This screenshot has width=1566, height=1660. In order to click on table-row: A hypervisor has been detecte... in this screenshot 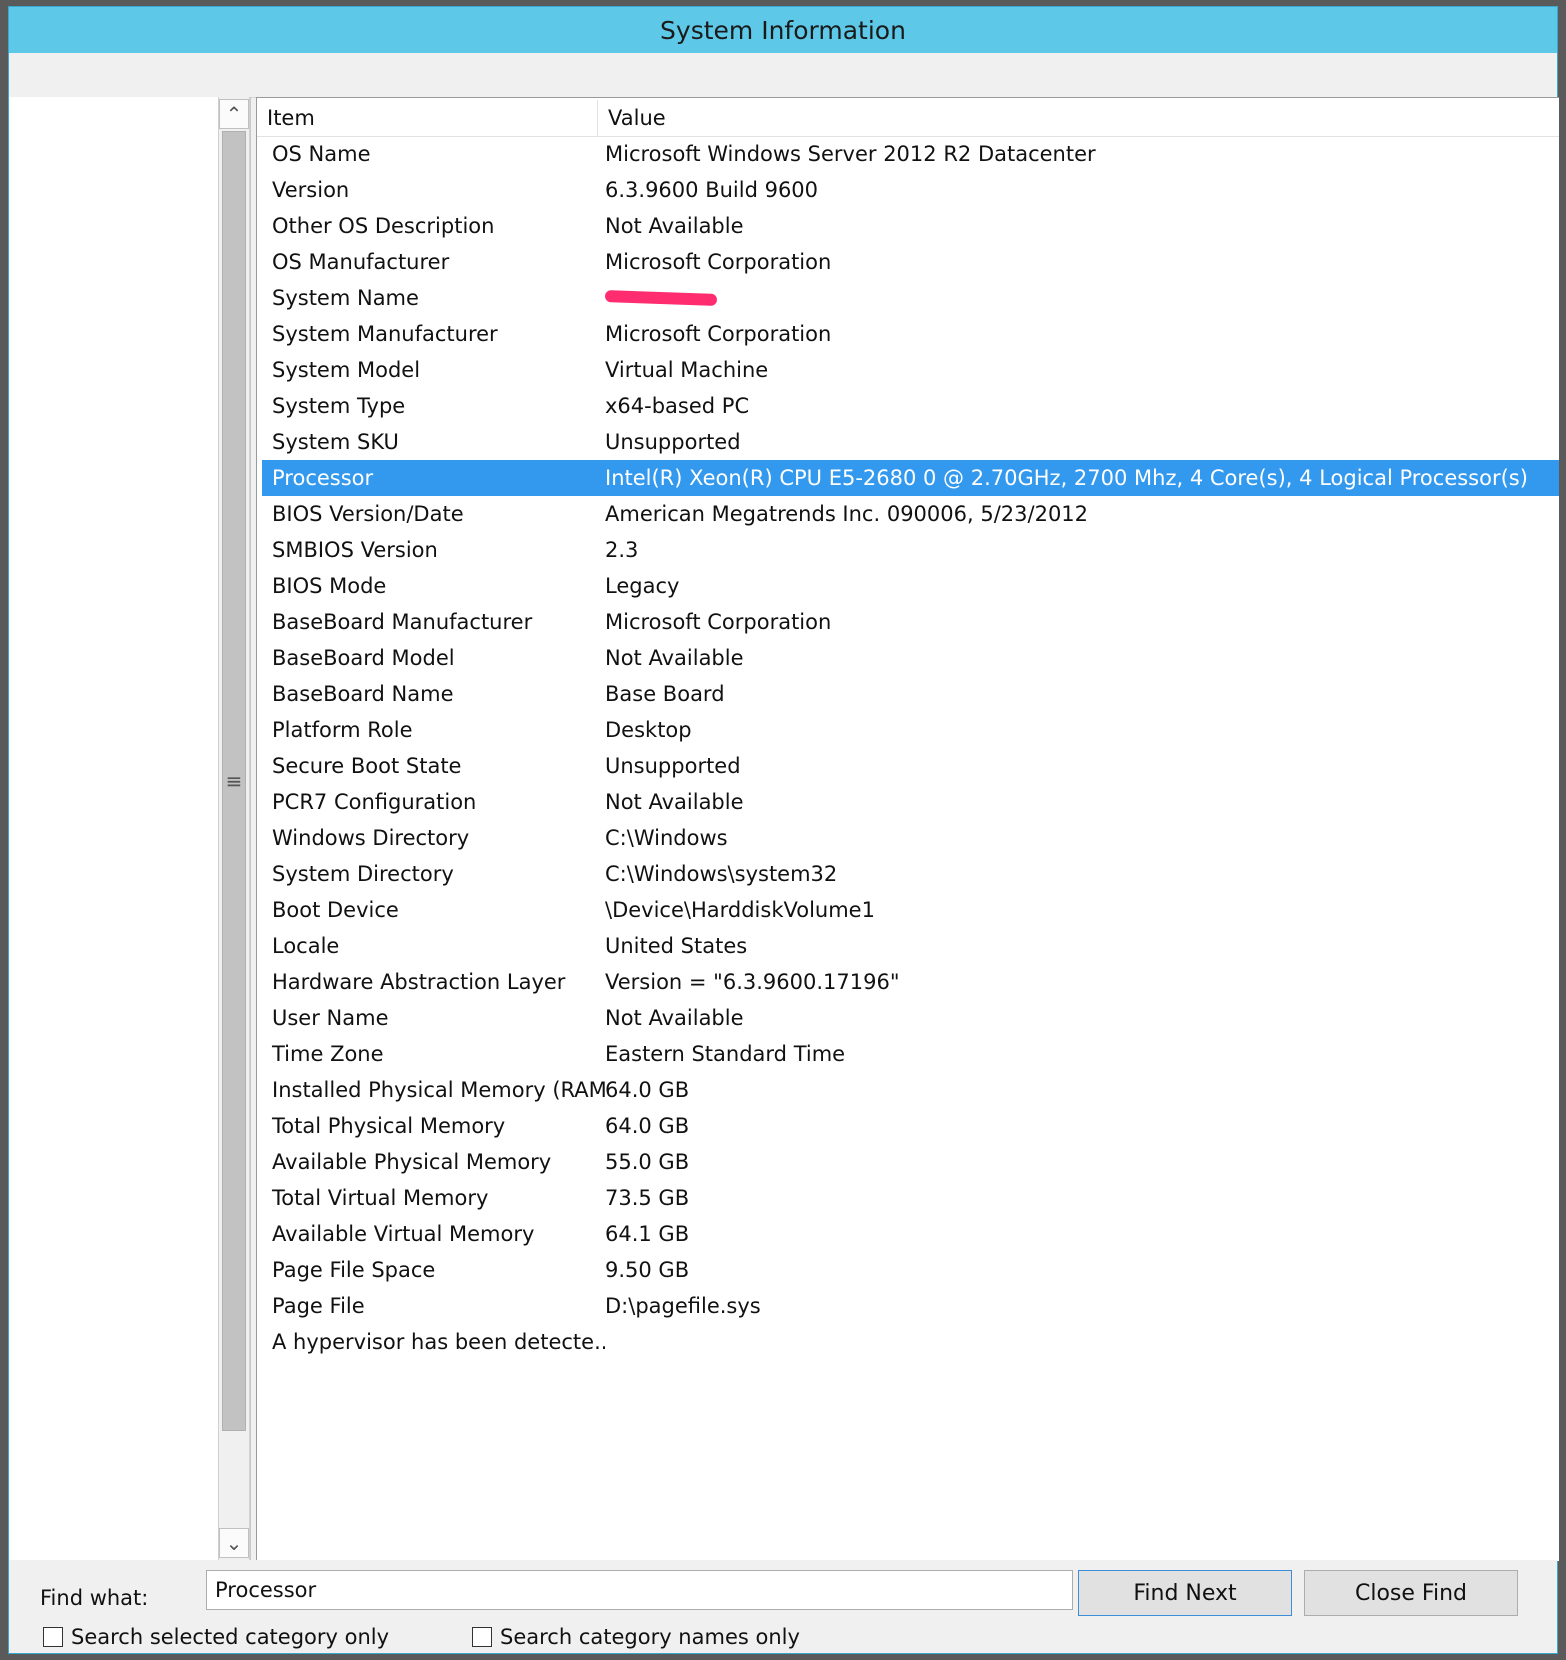, I will do `click(910, 1342)`.